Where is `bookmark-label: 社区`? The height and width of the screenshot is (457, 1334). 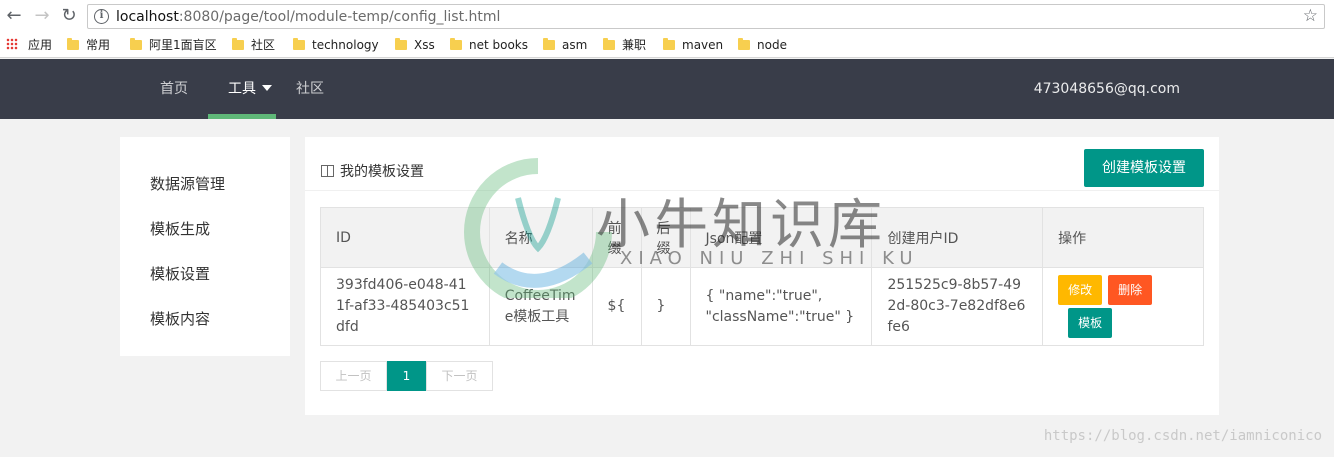
bookmark-label: 社区 is located at coordinates (263, 45).